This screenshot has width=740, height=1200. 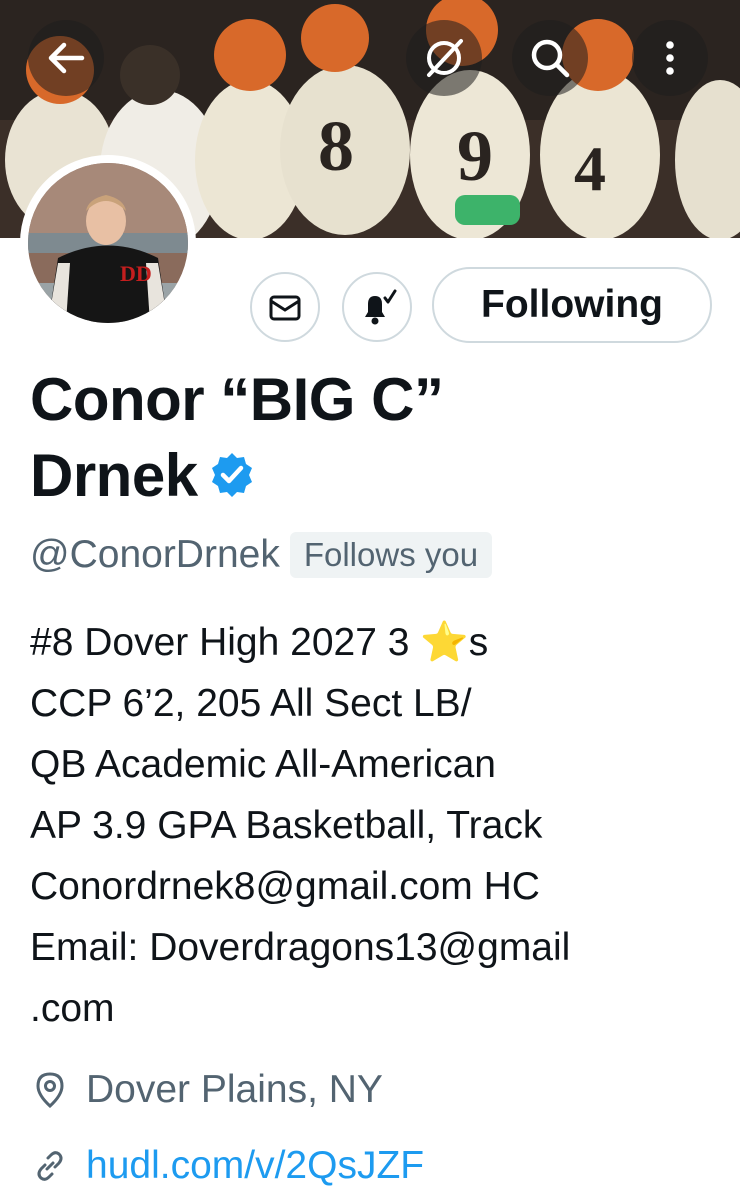 I want to click on location-pin-icon, so click(x=50, y=1090).